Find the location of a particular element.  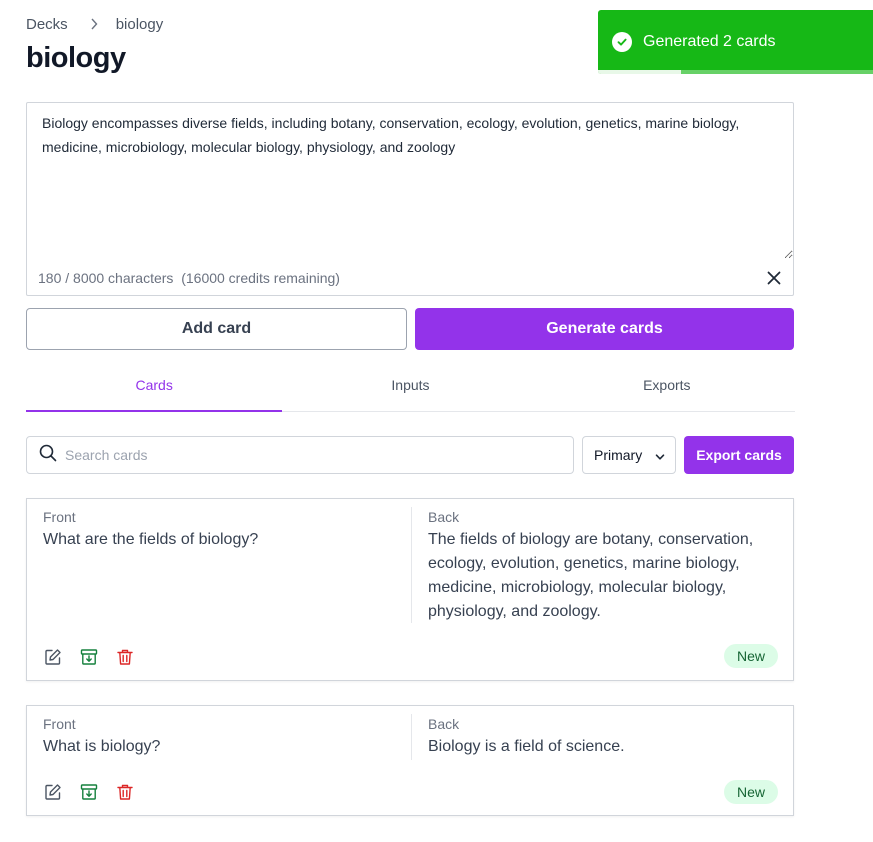

page-title: biology is located at coordinates (76, 58).